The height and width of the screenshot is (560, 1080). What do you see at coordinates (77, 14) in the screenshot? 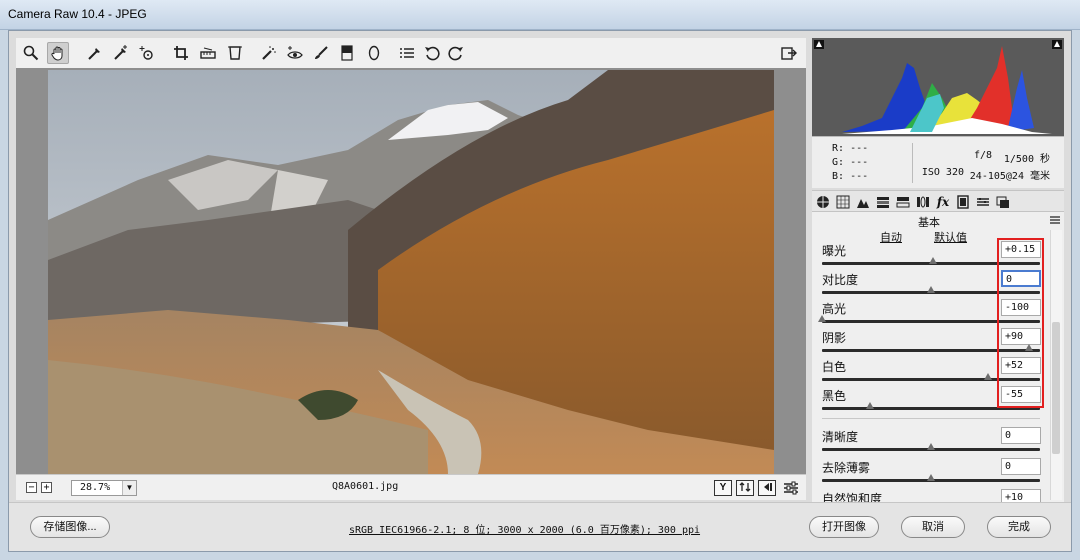
I see `window-title: Camera Raw 10.4 - JPEG` at bounding box center [77, 14].